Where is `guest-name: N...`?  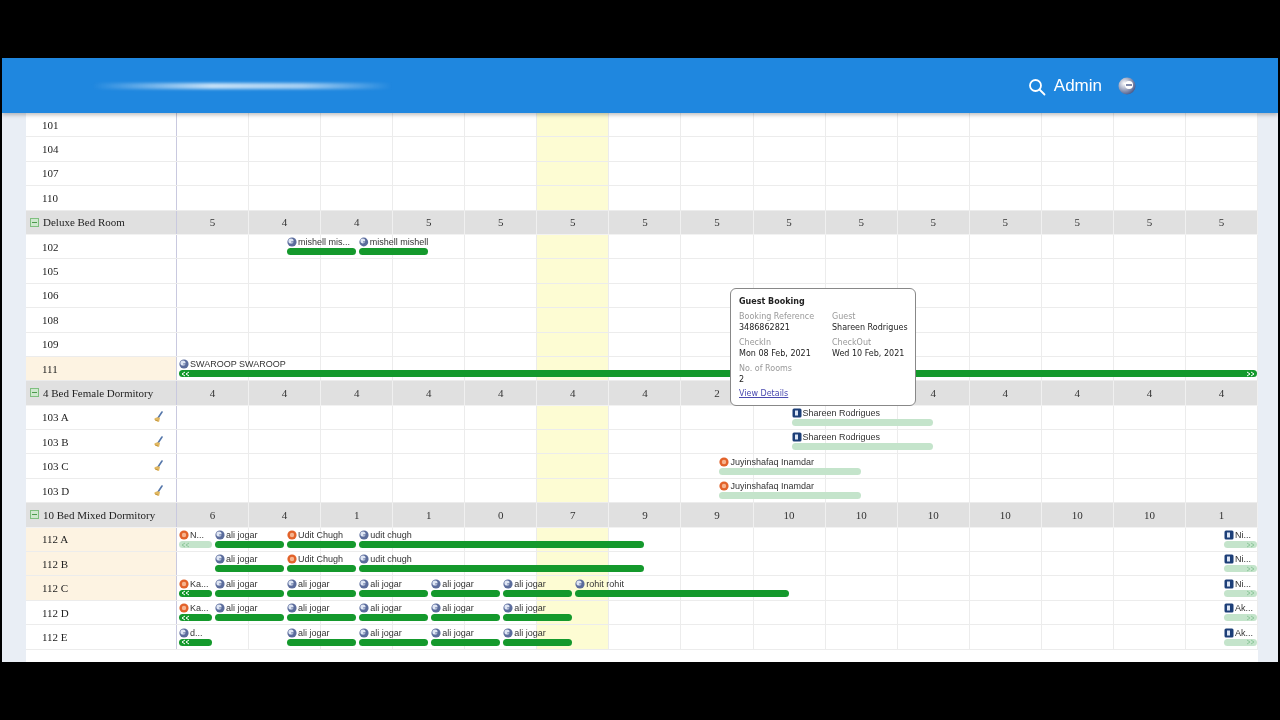 guest-name: N... is located at coordinates (197, 535).